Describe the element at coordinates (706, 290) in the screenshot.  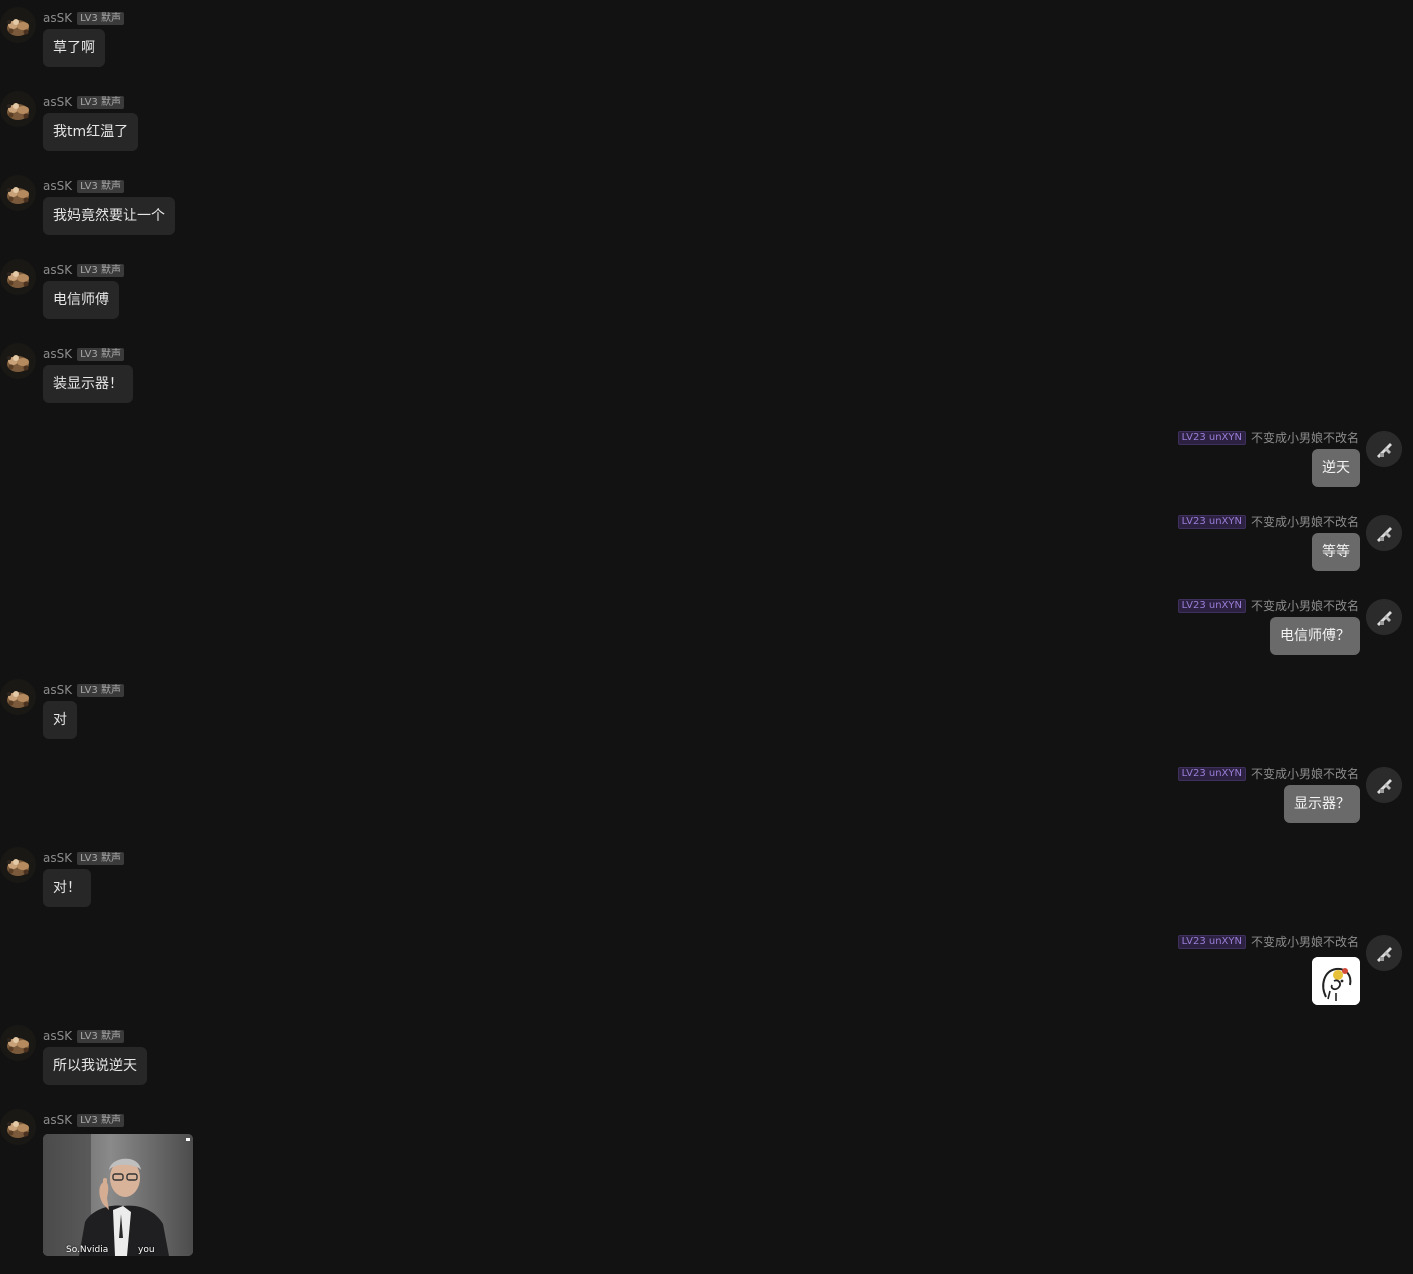
I see `chat-message: asSK LV3 默声电信师傅` at that location.